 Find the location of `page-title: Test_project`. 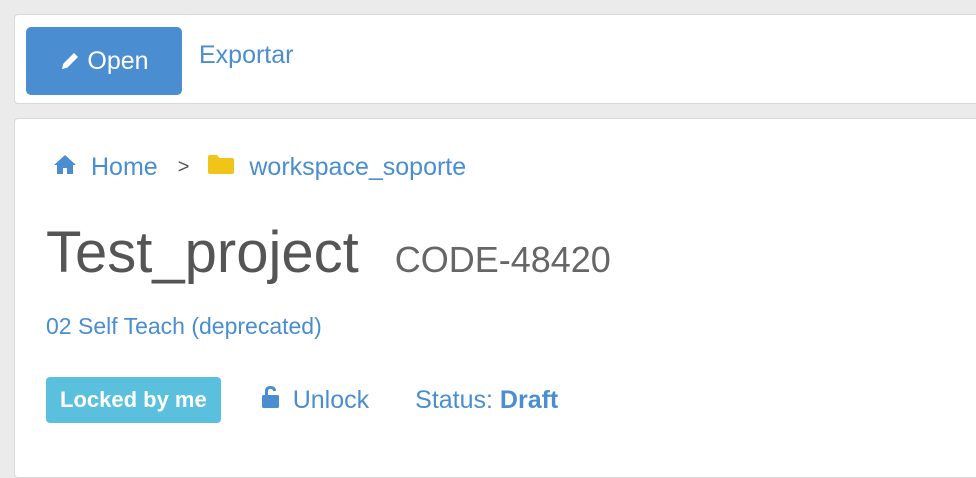

page-title: Test_project is located at coordinates (202, 252).